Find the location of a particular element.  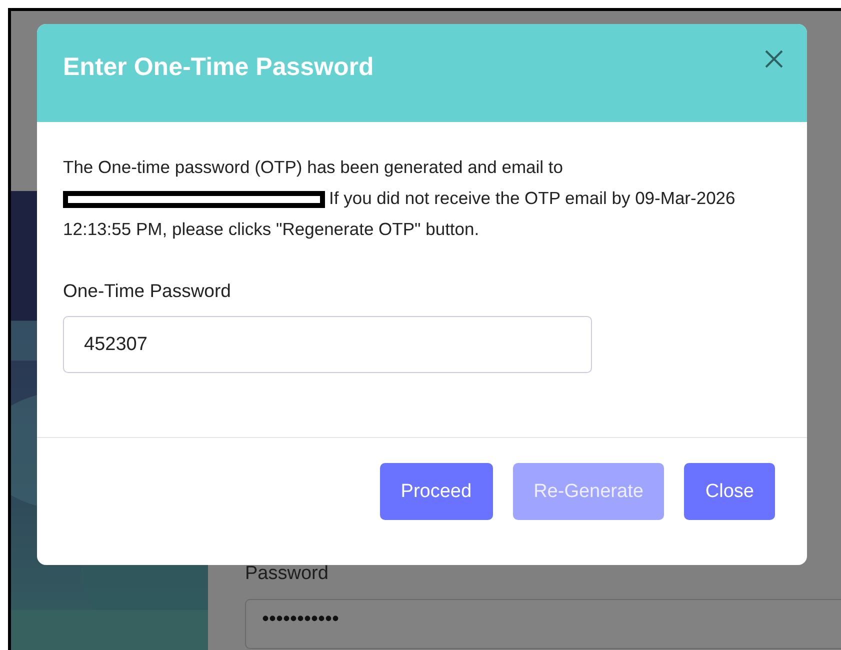

dialog-title: Enter One-Time Password is located at coordinates (218, 67).